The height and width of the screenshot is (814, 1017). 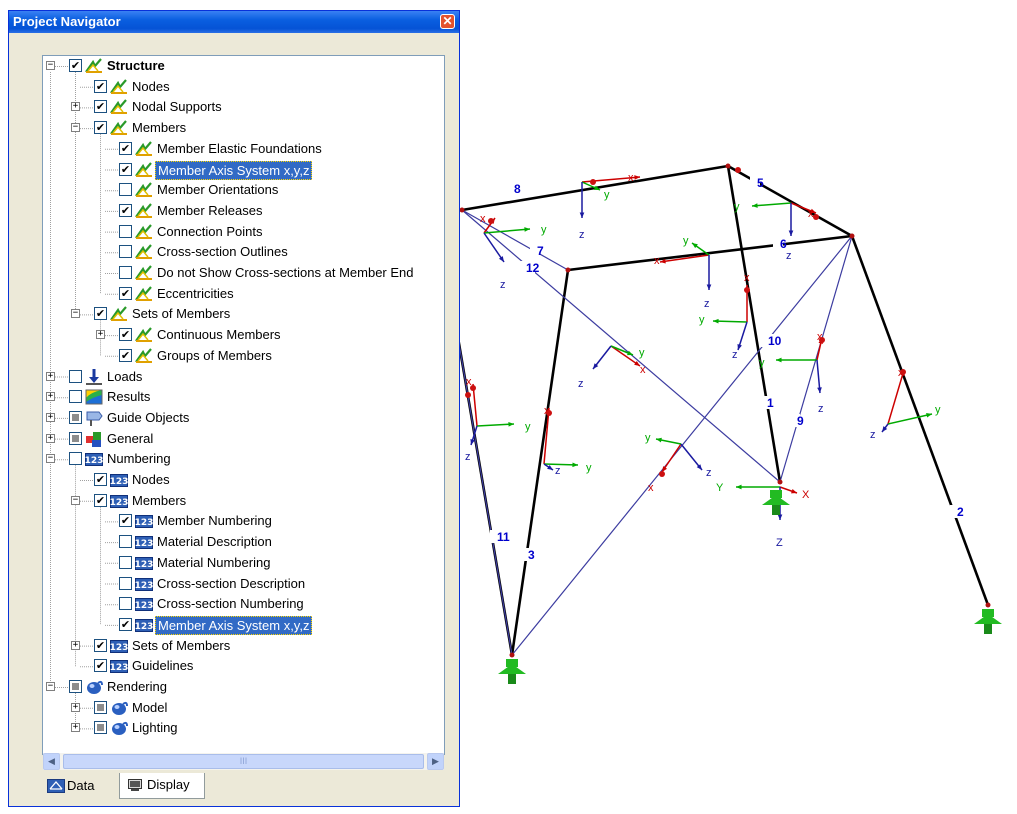 What do you see at coordinates (234, 22) in the screenshot?
I see `title-bar: Project Navigator ✕` at bounding box center [234, 22].